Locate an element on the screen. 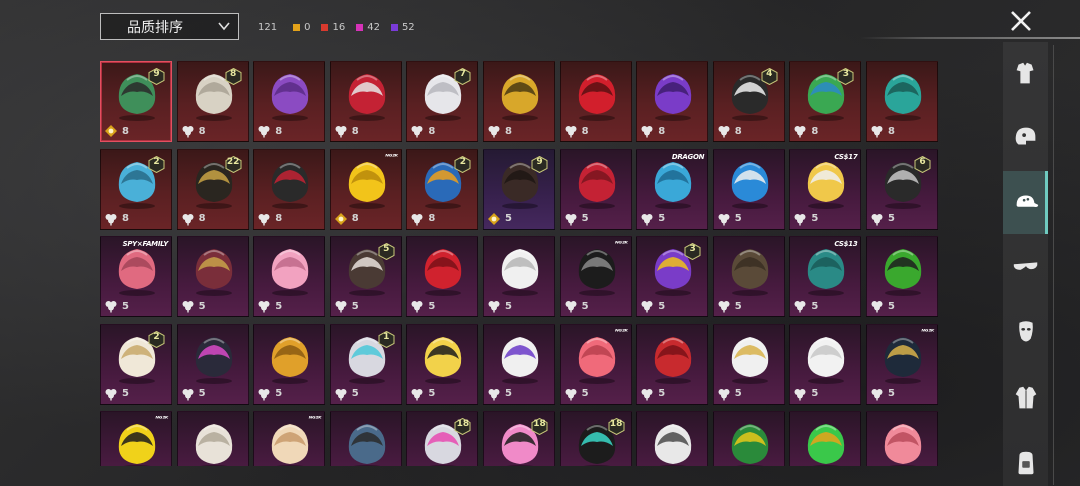 Image resolution: width=1080 pixels, height=486 pixels. red-curls-icon is located at coordinates (673, 360).